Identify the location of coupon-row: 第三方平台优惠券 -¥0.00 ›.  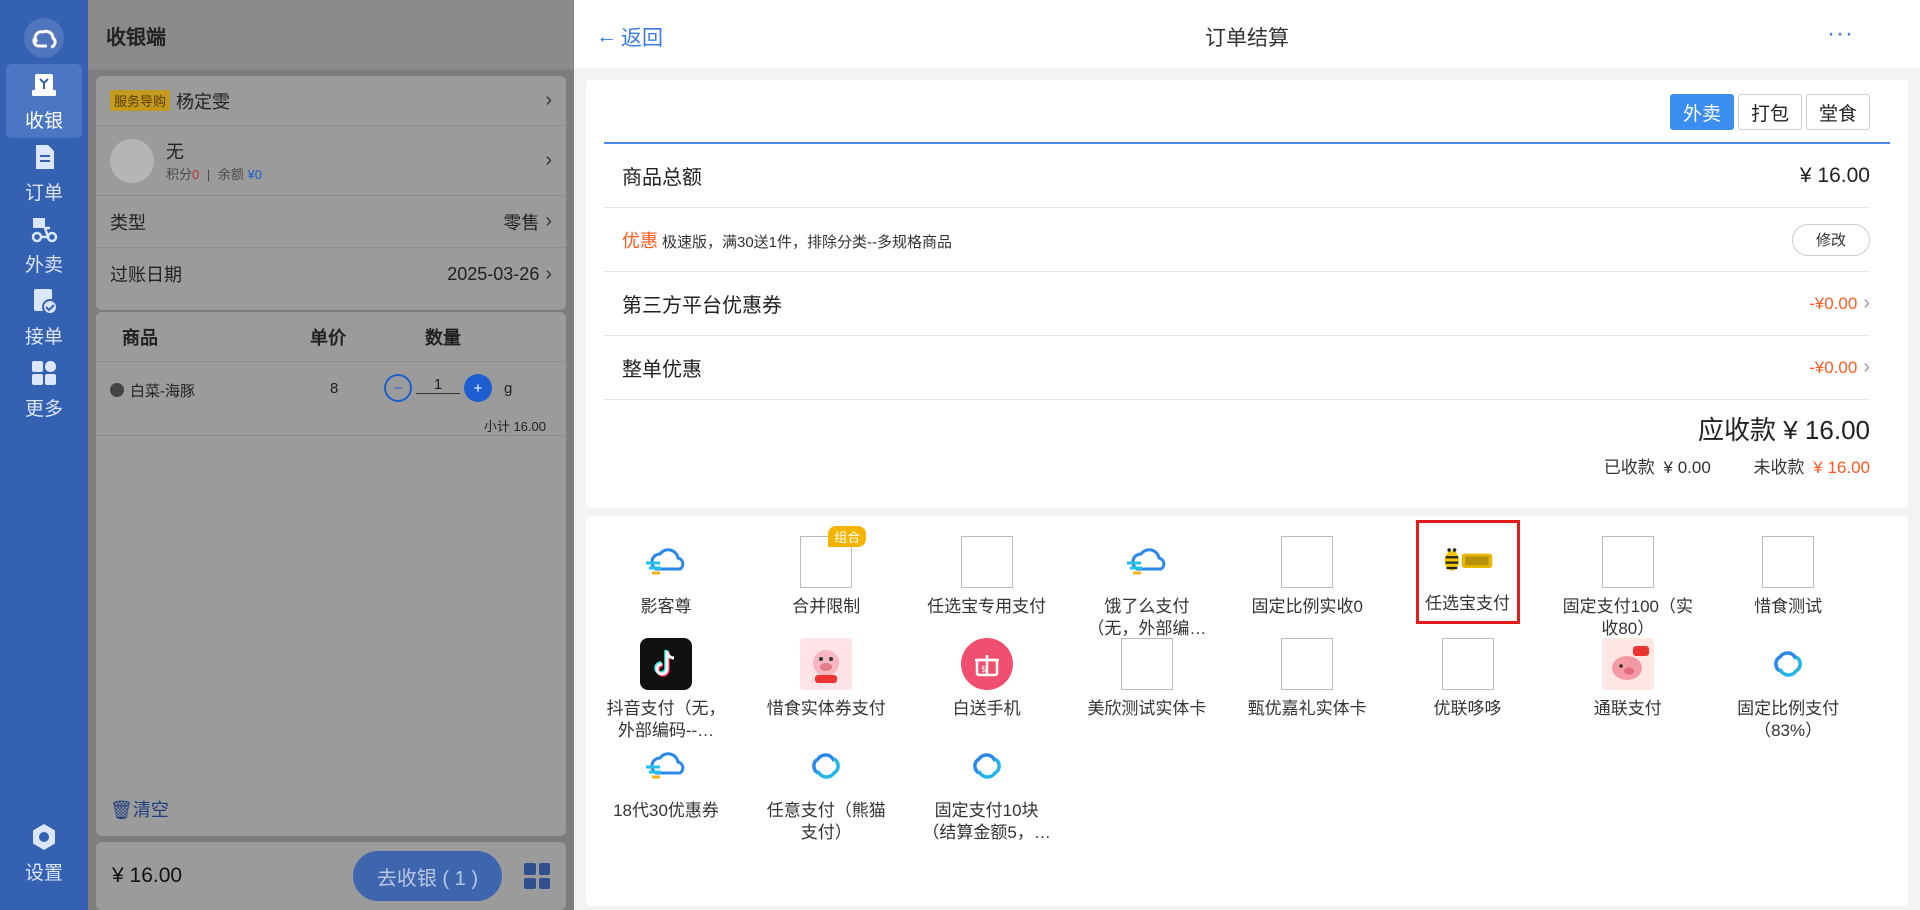
(1237, 304).